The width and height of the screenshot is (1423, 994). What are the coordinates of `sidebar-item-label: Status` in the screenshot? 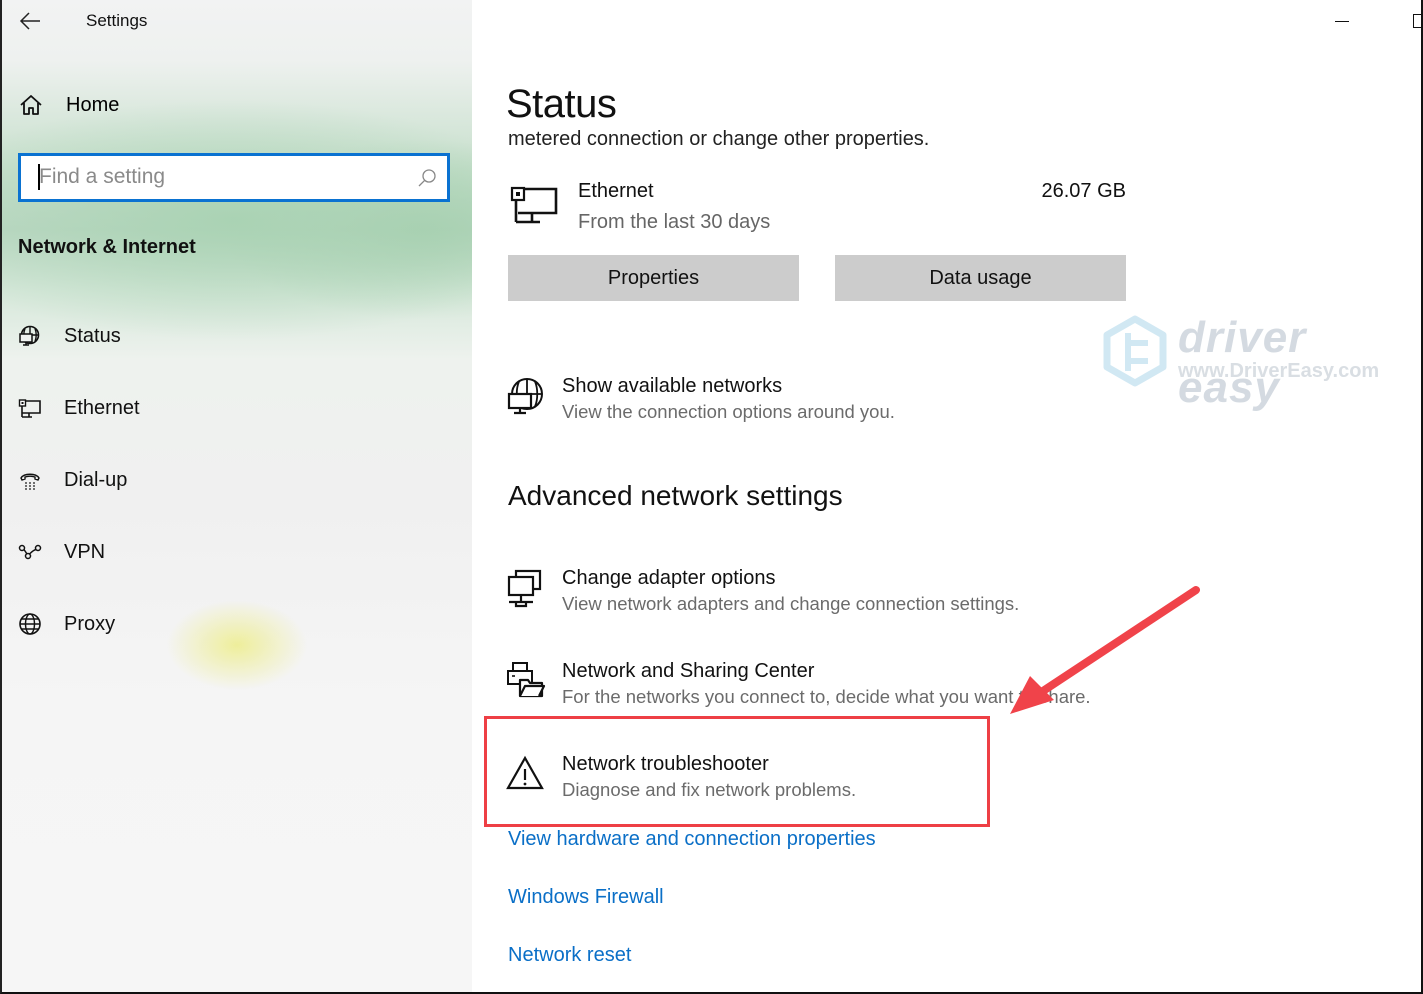 It's located at (92, 335).